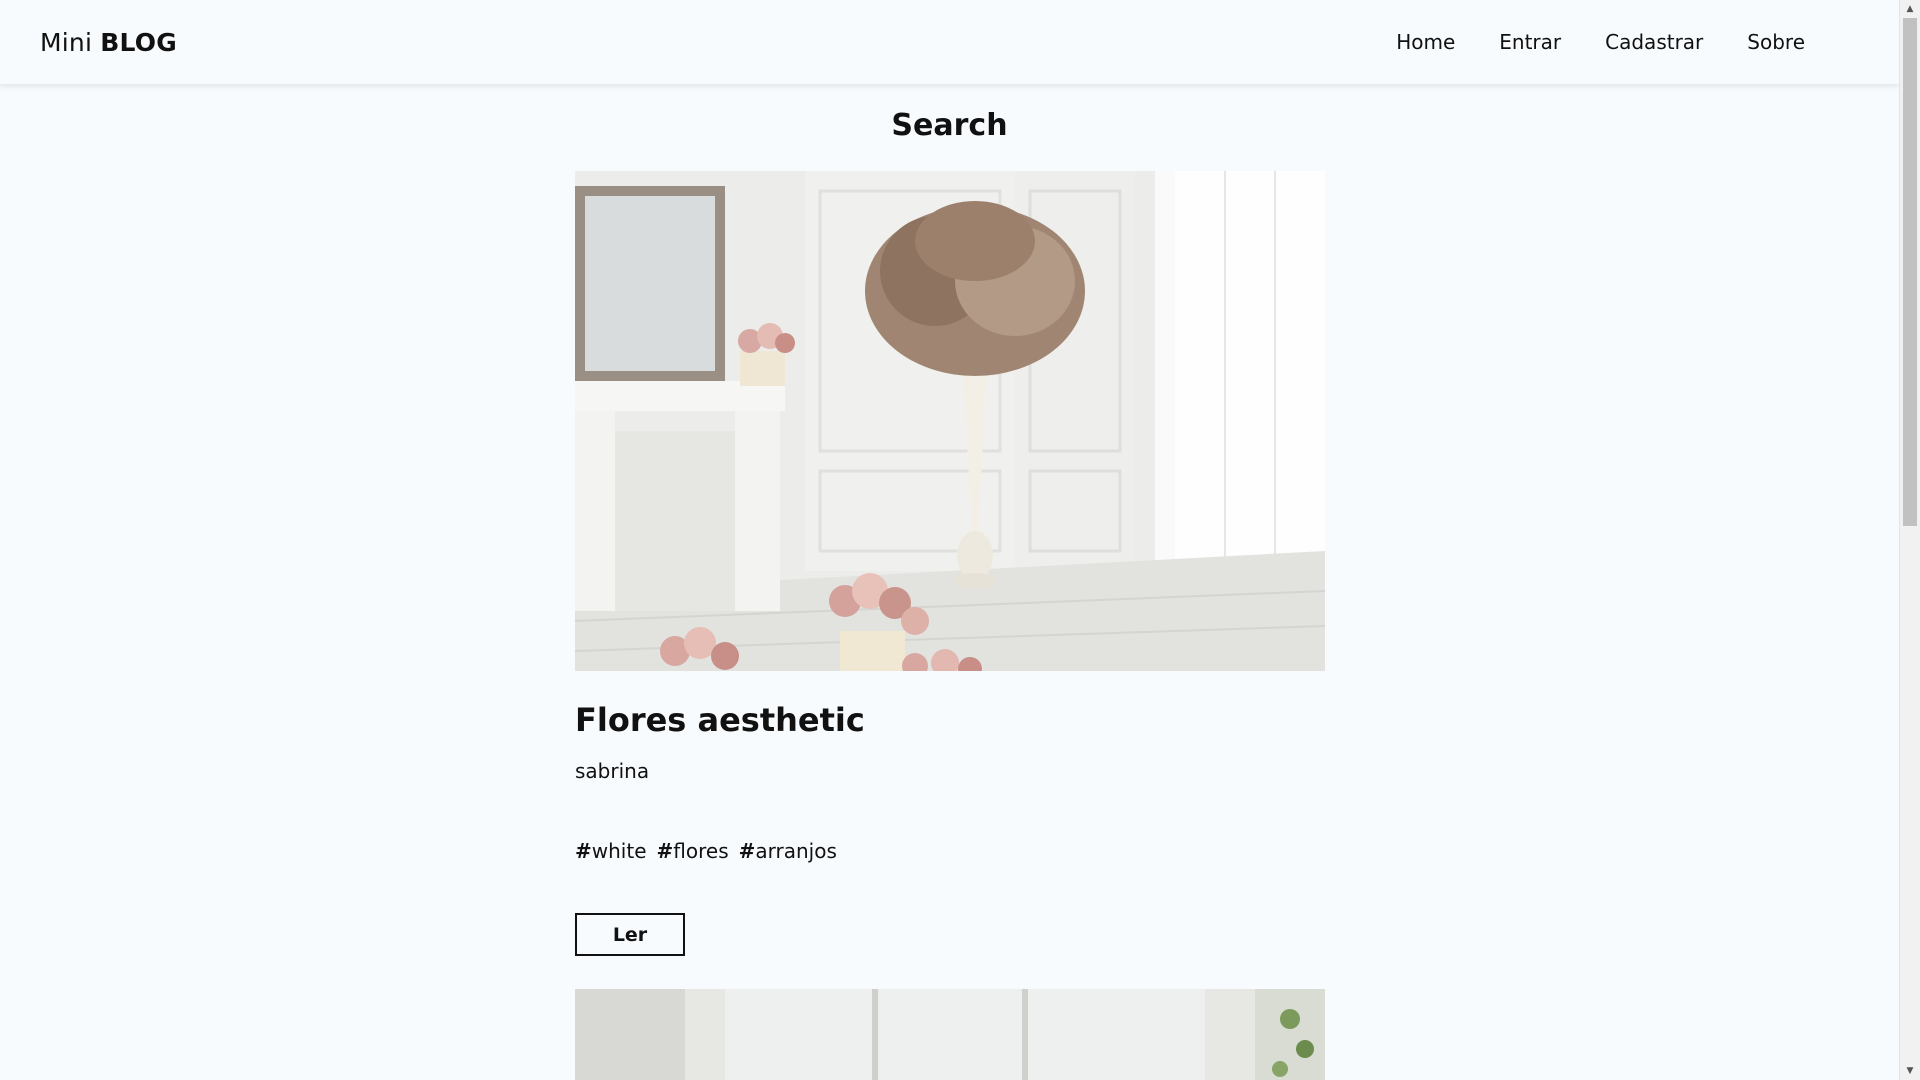 This screenshot has height=1080, width=1920. Describe the element at coordinates (950, 851) in the screenshot. I see `post-tags: #white #flores #arranjos` at that location.